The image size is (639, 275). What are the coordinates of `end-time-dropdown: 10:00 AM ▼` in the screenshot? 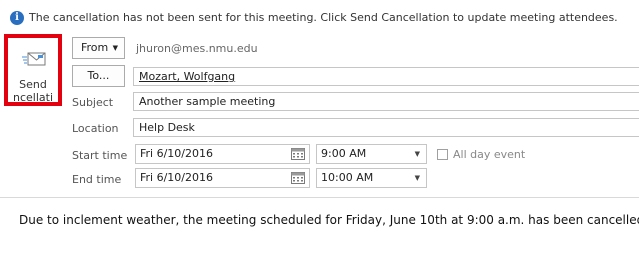 It's located at (371, 178).